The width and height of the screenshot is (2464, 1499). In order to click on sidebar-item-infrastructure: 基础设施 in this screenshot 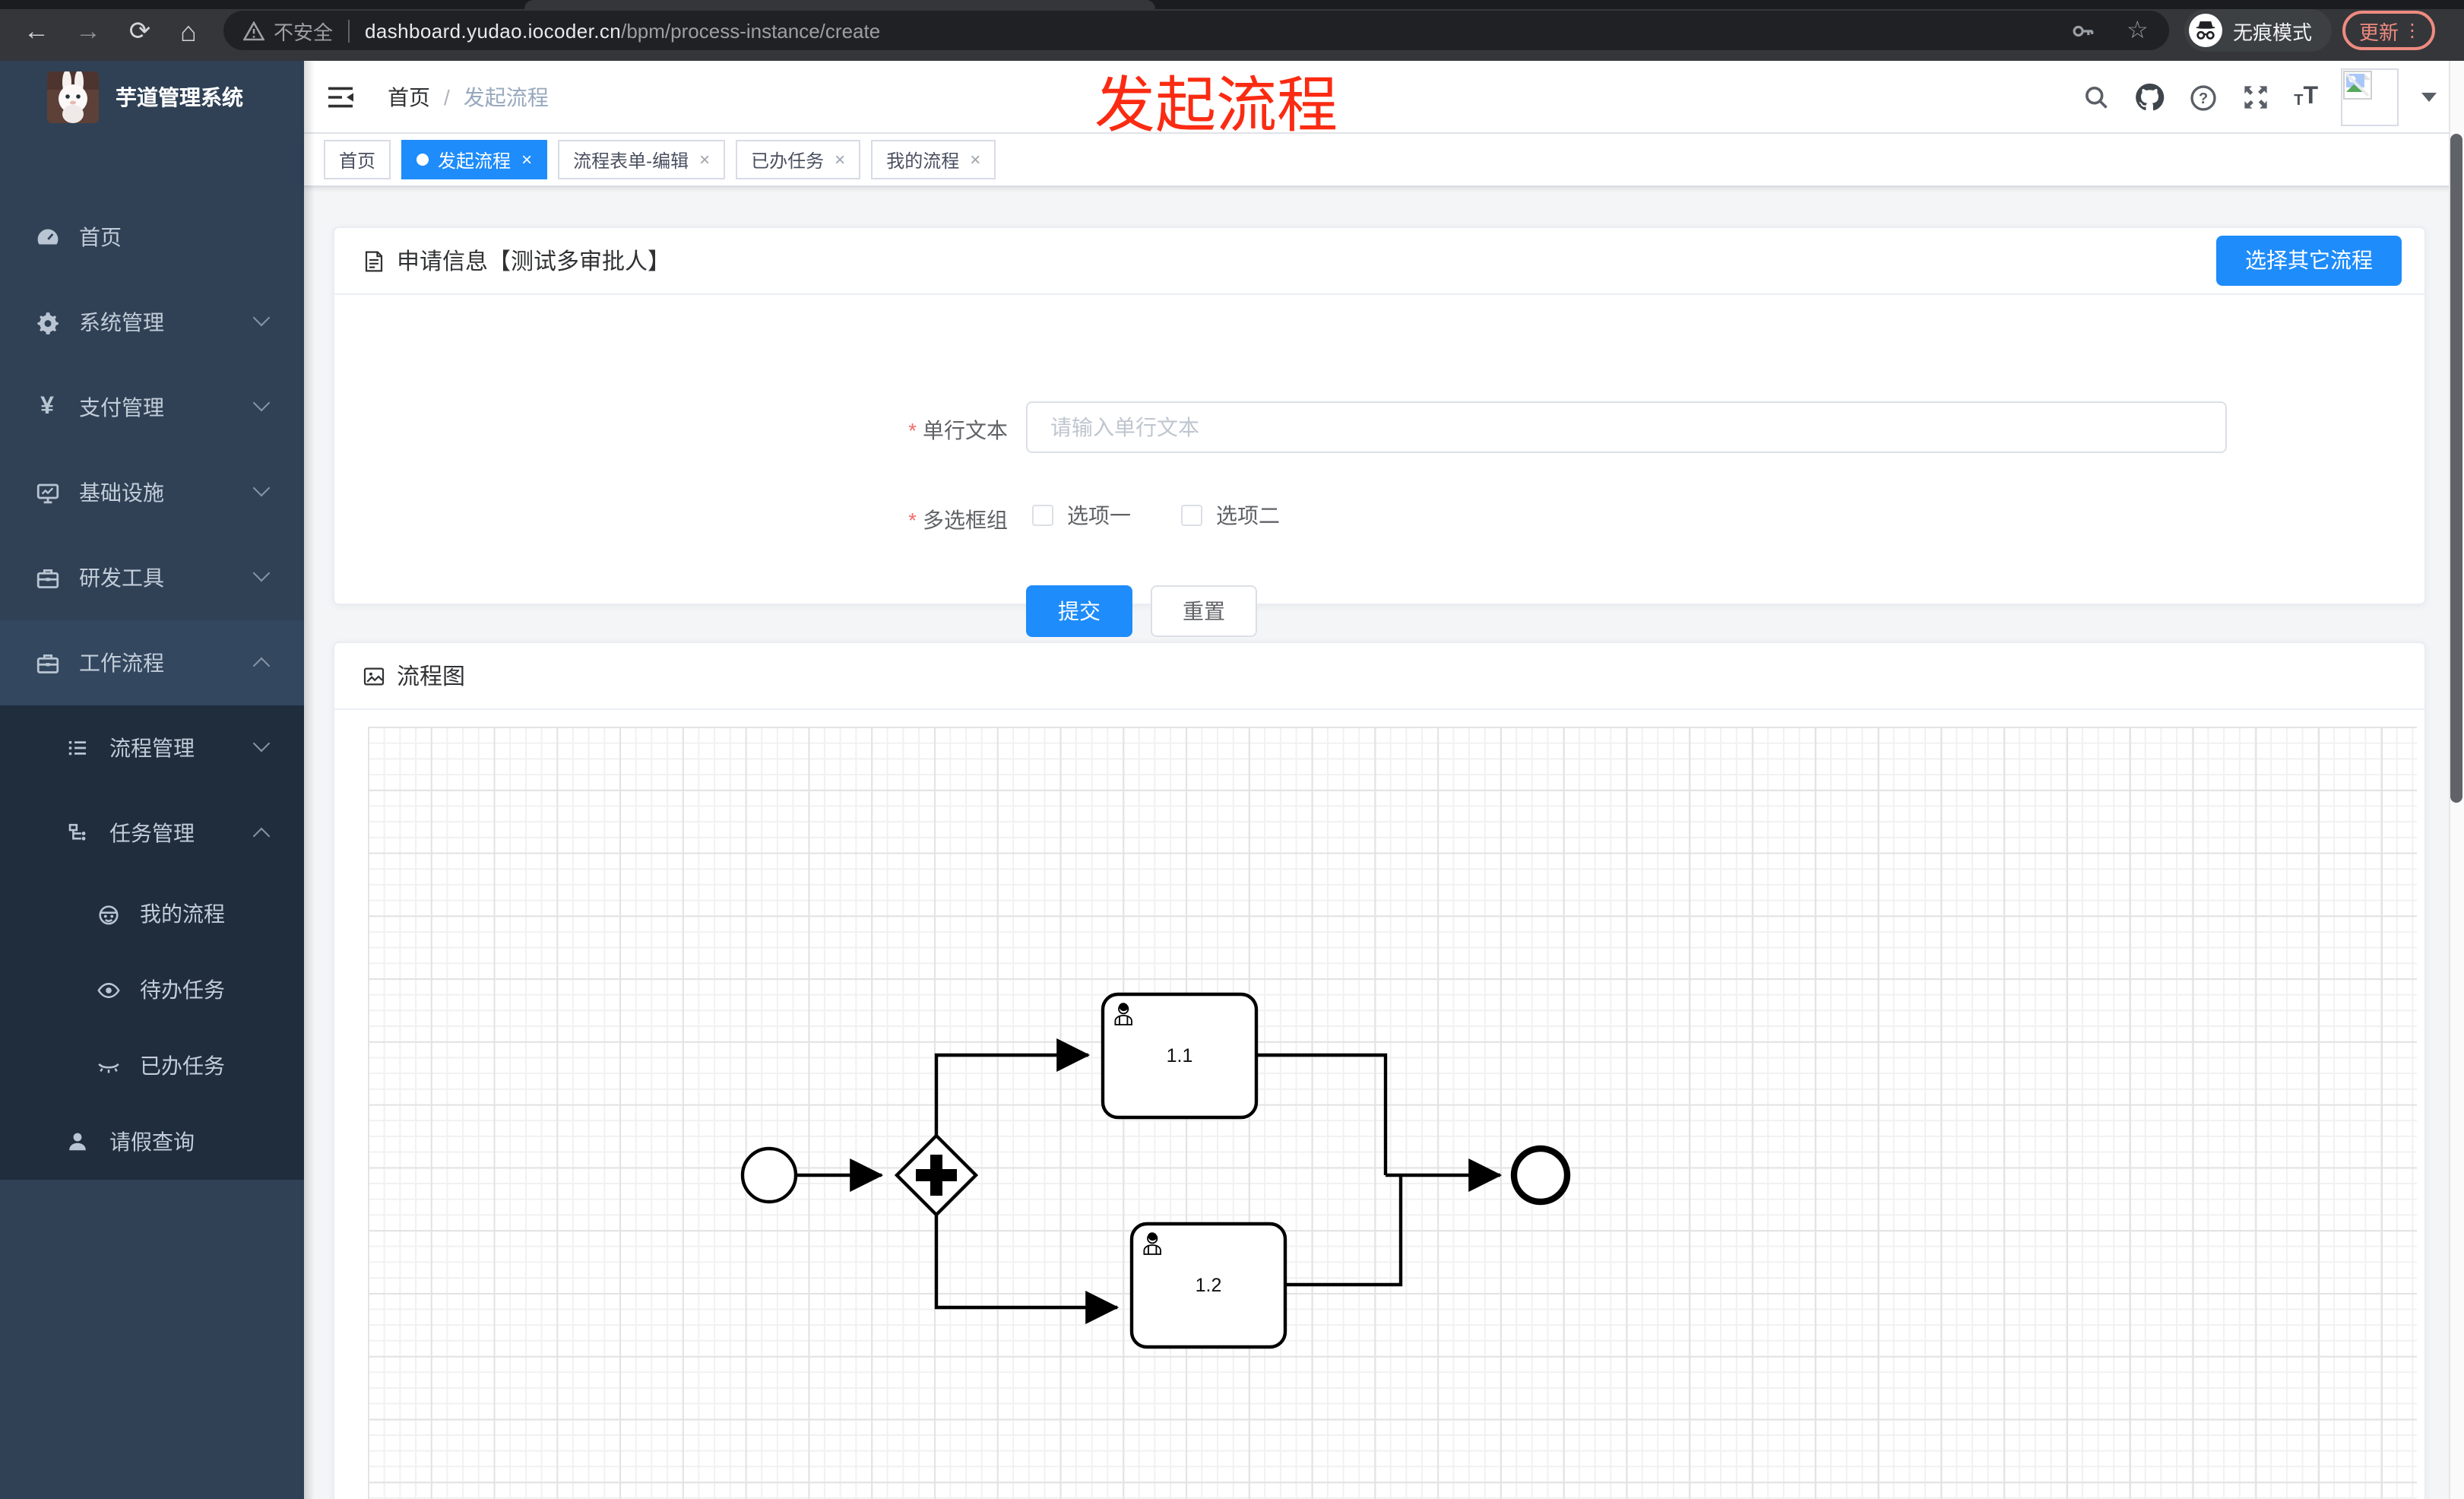, I will do `click(152, 493)`.